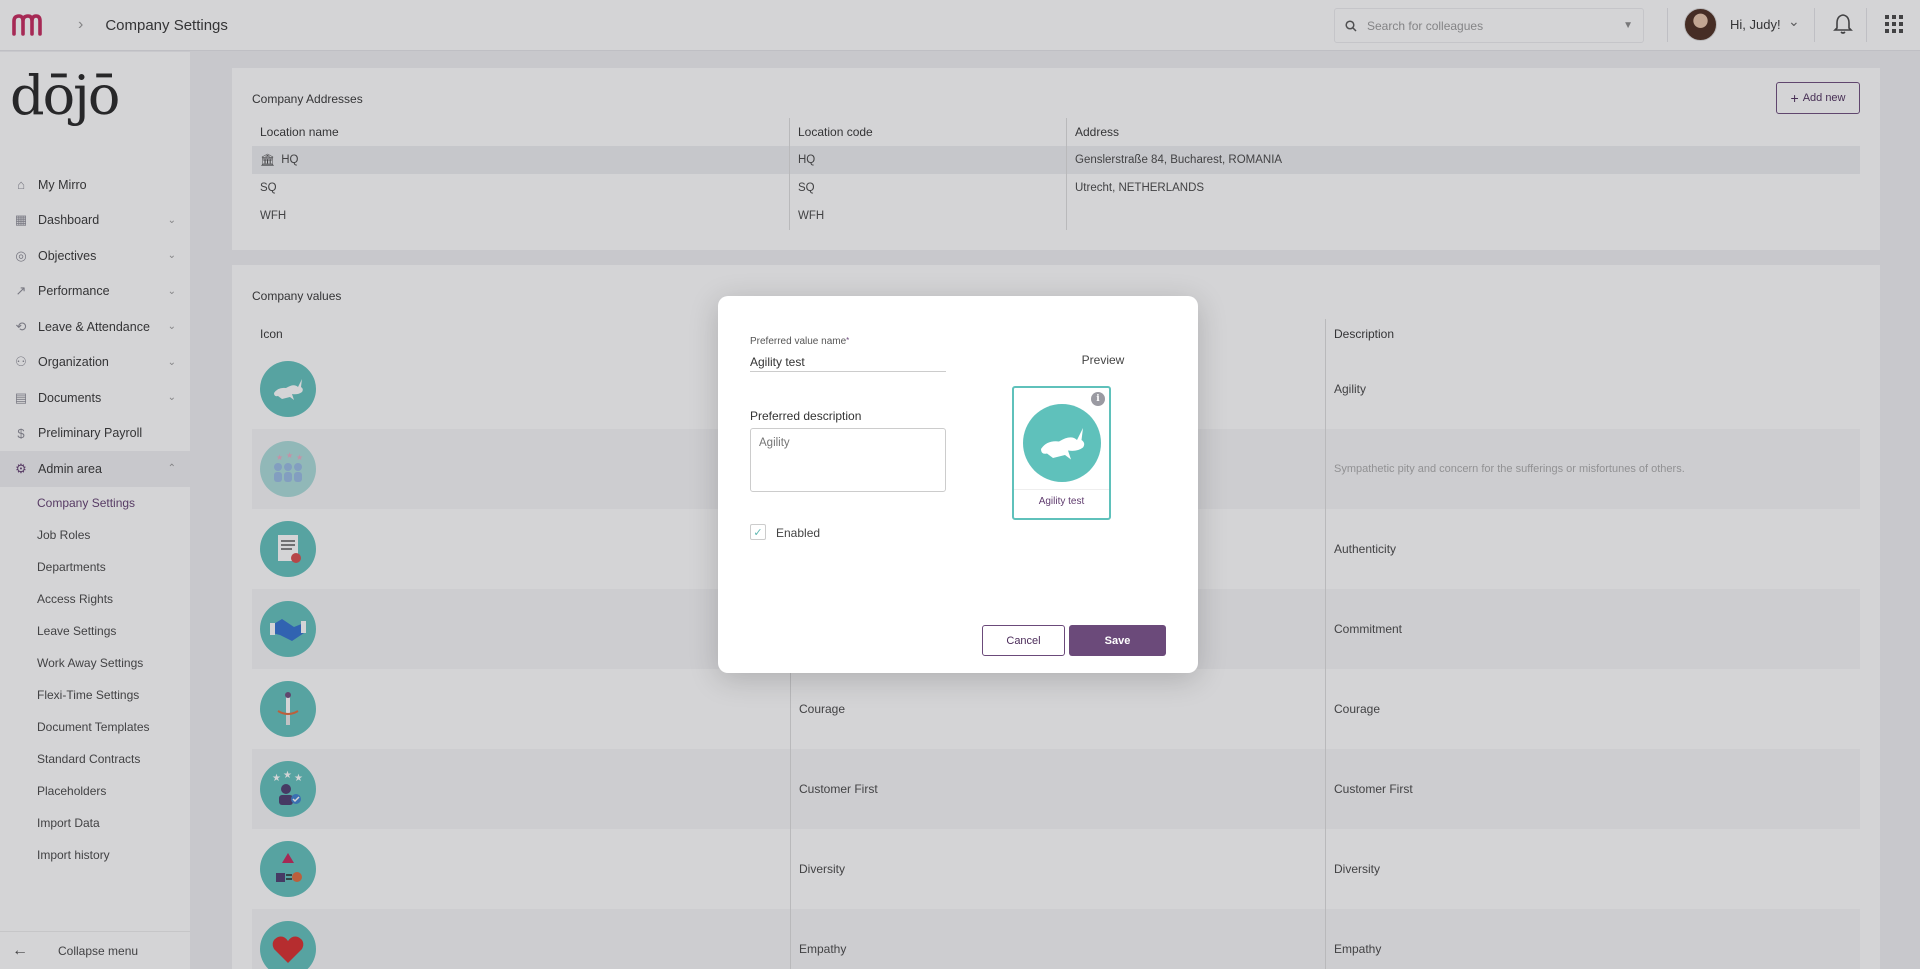 Image resolution: width=1920 pixels, height=969 pixels. What do you see at coordinates (806, 416) in the screenshot?
I see `description-label: Preferred description` at bounding box center [806, 416].